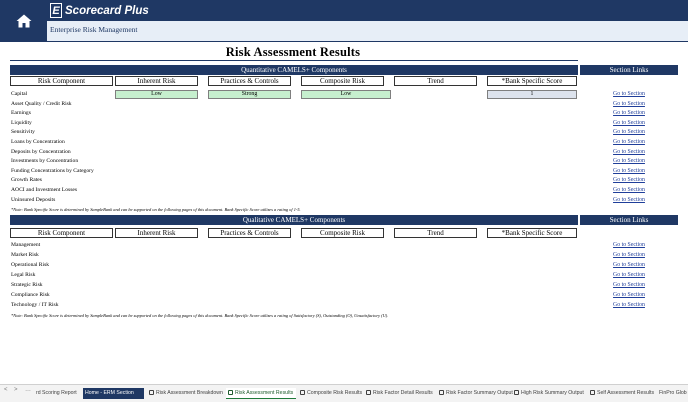 The image size is (688, 402). Describe the element at coordinates (41, 103) in the screenshot. I see `risk-row-label: Asset Quality / Credit Risk` at that location.